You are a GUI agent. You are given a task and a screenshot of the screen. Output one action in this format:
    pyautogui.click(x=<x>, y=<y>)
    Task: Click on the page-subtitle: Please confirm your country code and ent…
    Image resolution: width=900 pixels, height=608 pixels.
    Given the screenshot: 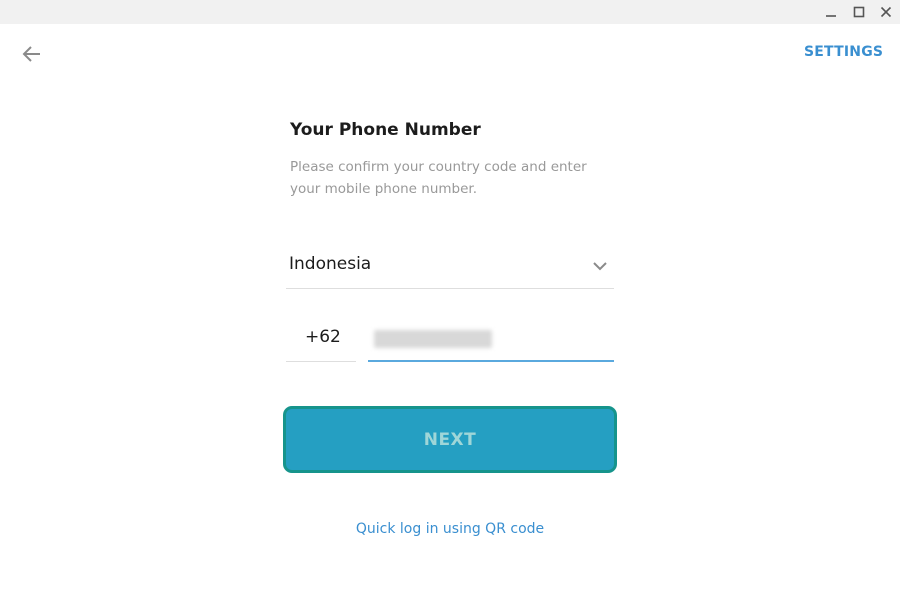 What is the action you would take?
    pyautogui.click(x=438, y=178)
    